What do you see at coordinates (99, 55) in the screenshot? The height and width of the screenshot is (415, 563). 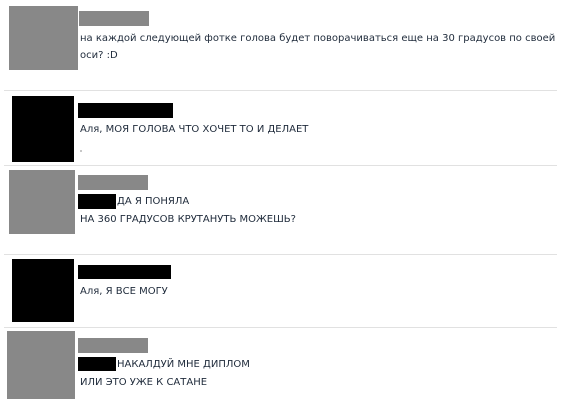 I see `comment-text-line: оси? :D` at bounding box center [99, 55].